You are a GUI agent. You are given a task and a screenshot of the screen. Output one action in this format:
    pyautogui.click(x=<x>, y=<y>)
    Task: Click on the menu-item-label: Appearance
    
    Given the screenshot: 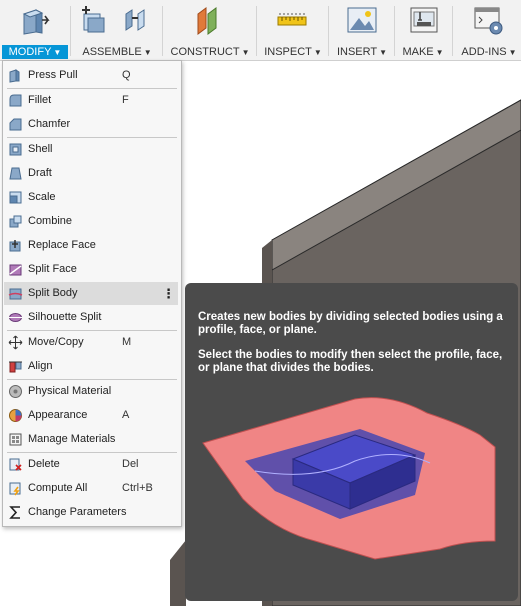 What is the action you would take?
    pyautogui.click(x=58, y=415)
    